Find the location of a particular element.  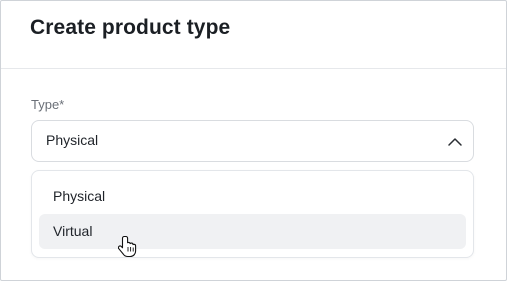

type-field-label: Type* is located at coordinates (48, 104).